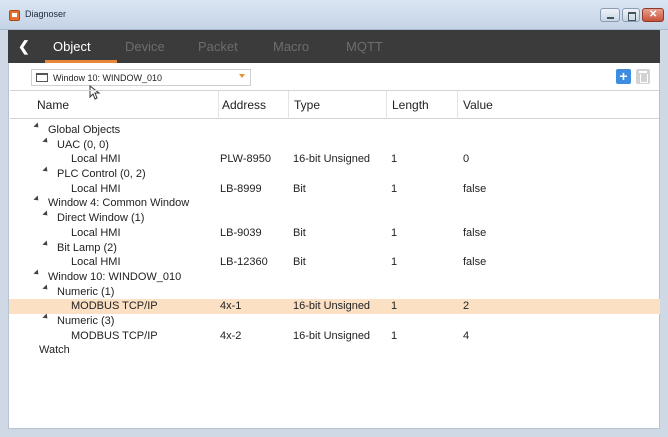 This screenshot has width=668, height=437. I want to click on tree-row: PLC Control (0, 2), so click(334, 174).